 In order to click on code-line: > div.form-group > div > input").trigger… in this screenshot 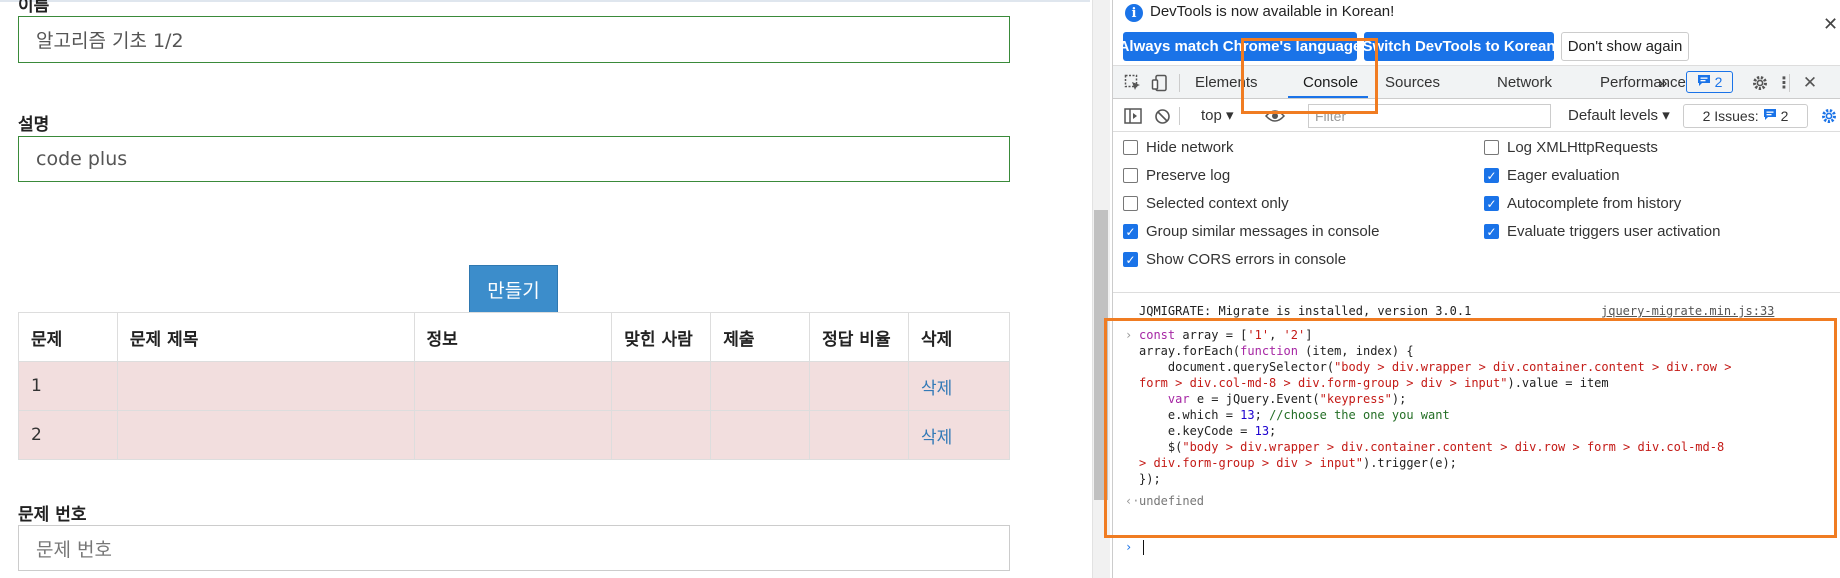, I will do `click(1298, 463)`.